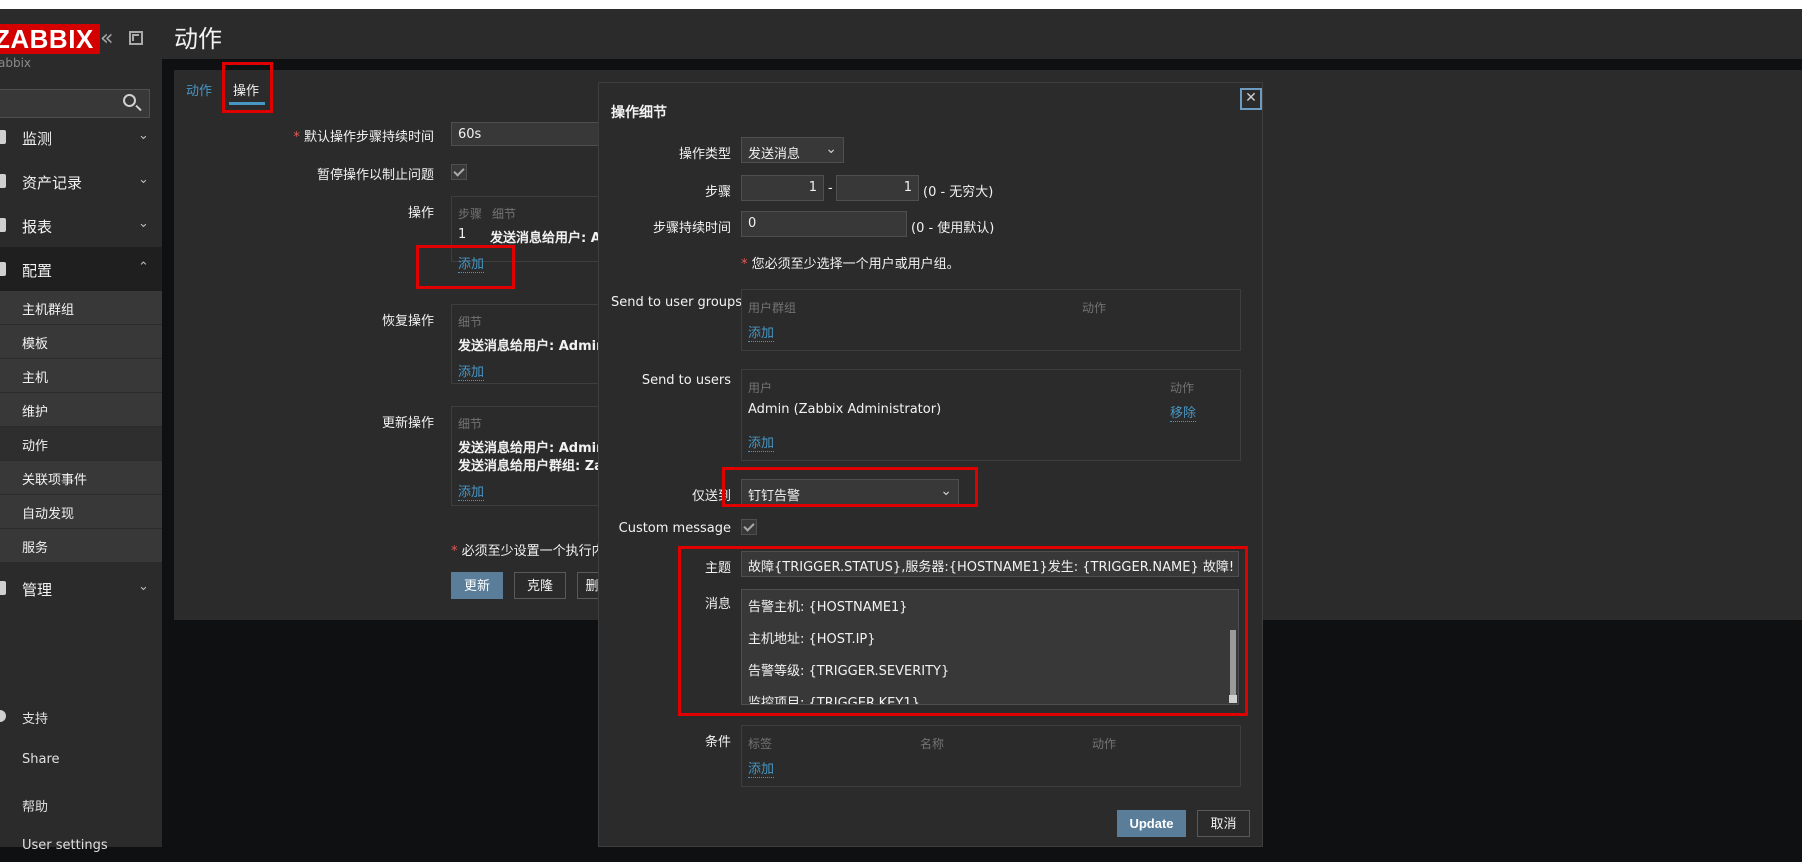 This screenshot has width=1802, height=862. What do you see at coordinates (462, 234) in the screenshot?
I see `op-step: 1` at bounding box center [462, 234].